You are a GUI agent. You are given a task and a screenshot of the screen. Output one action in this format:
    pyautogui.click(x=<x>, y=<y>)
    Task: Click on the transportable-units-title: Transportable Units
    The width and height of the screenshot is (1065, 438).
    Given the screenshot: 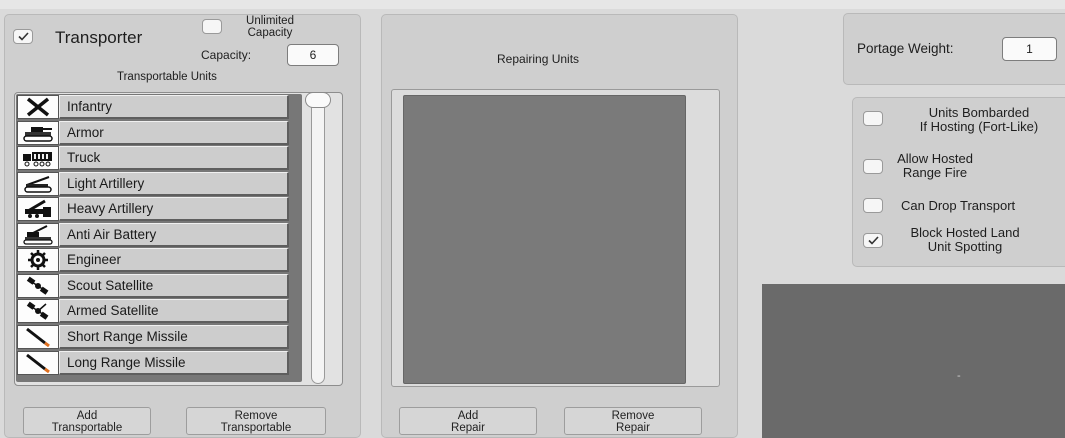 What is the action you would take?
    pyautogui.click(x=167, y=77)
    